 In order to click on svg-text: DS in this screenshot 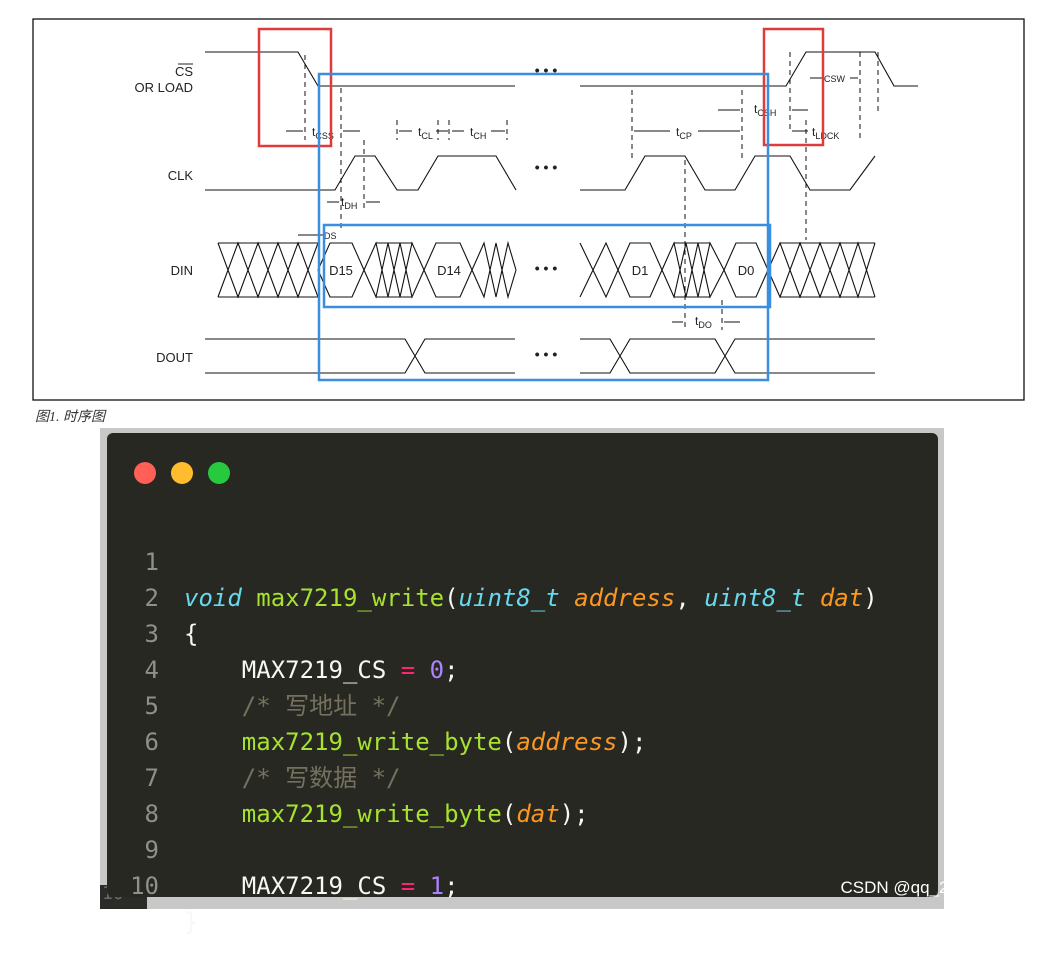, I will do `click(330, 236)`.